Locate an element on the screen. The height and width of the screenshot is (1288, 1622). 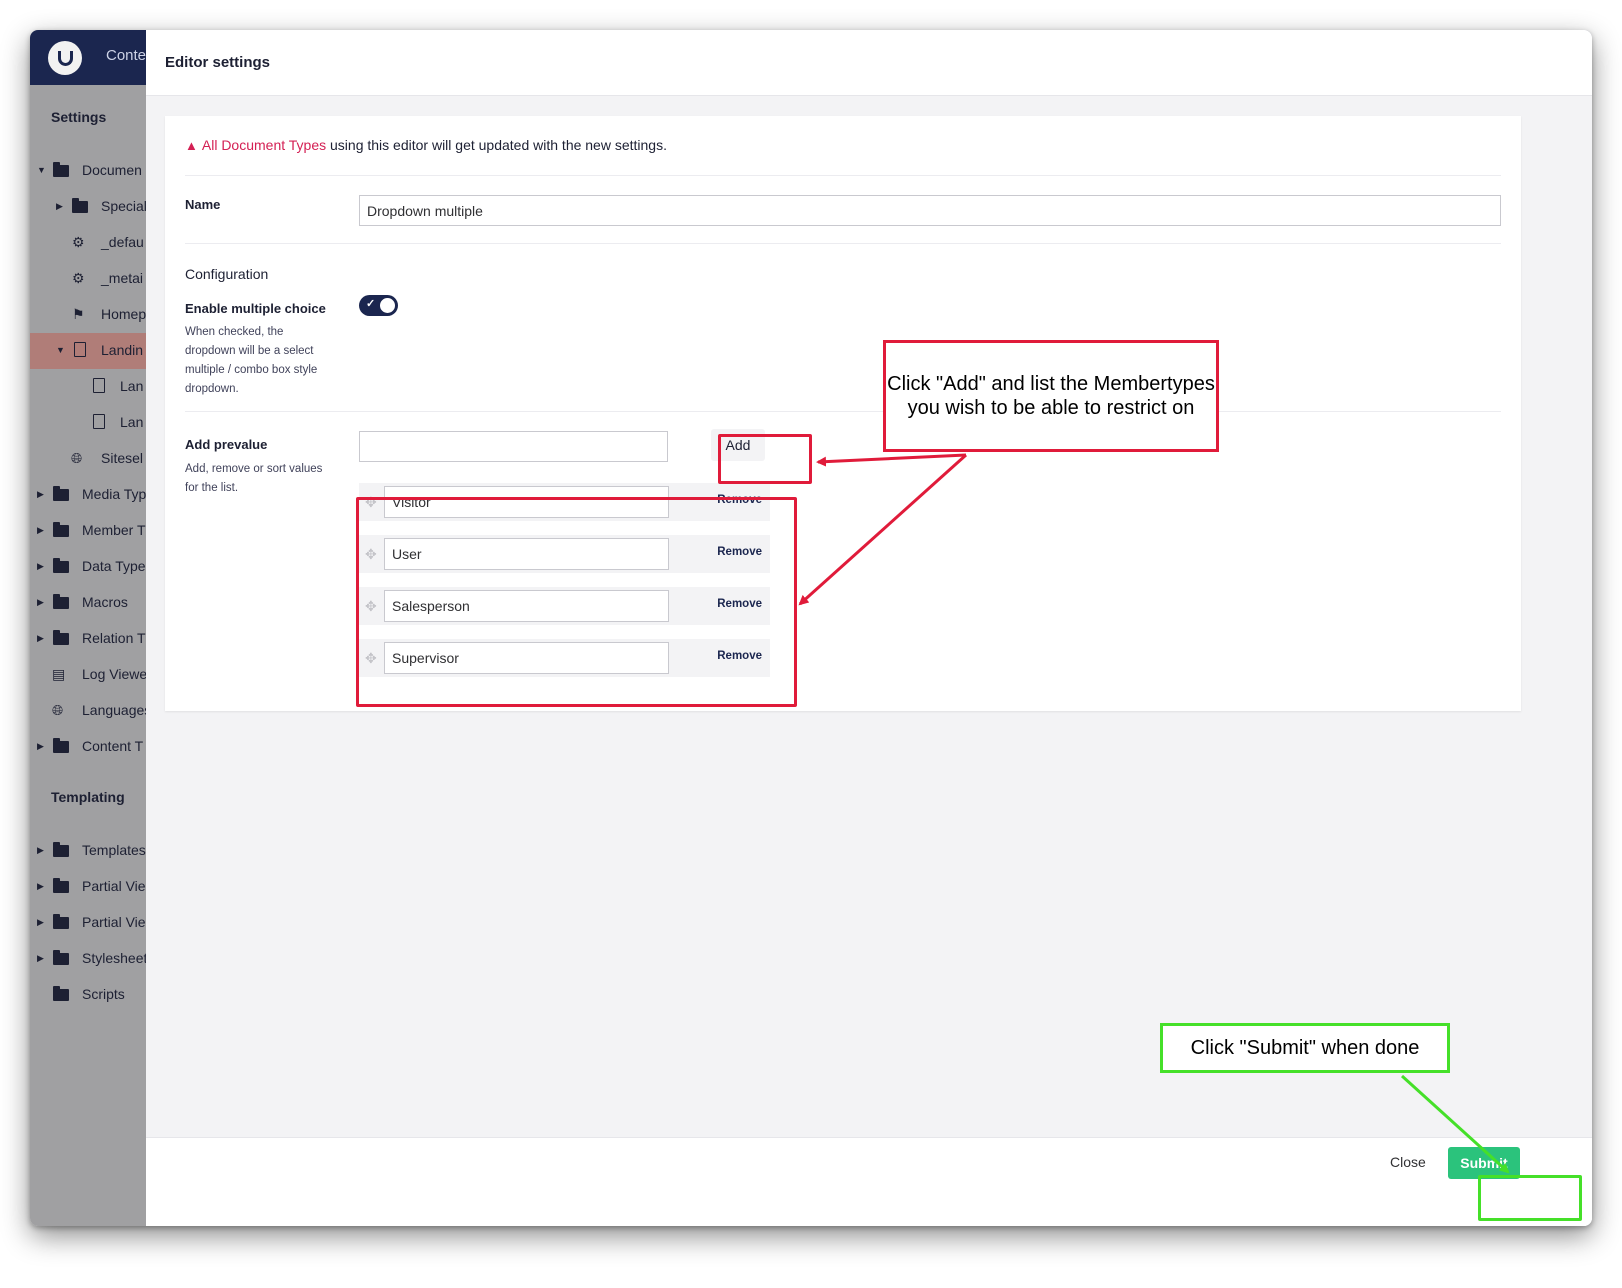
checkmark-icon: ✓ is located at coordinates (371, 304).